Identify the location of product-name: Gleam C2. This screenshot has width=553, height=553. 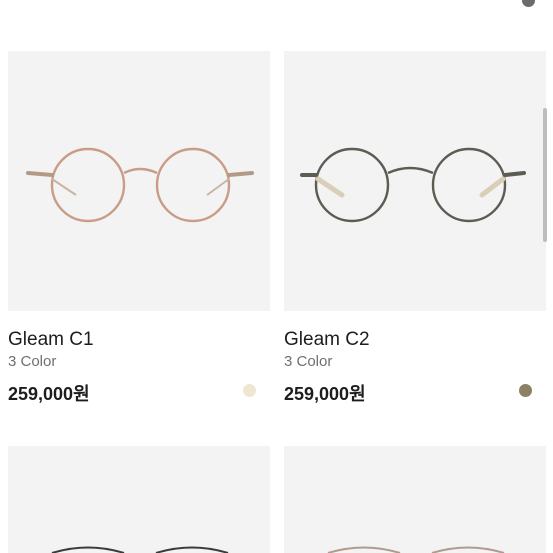
(327, 340).